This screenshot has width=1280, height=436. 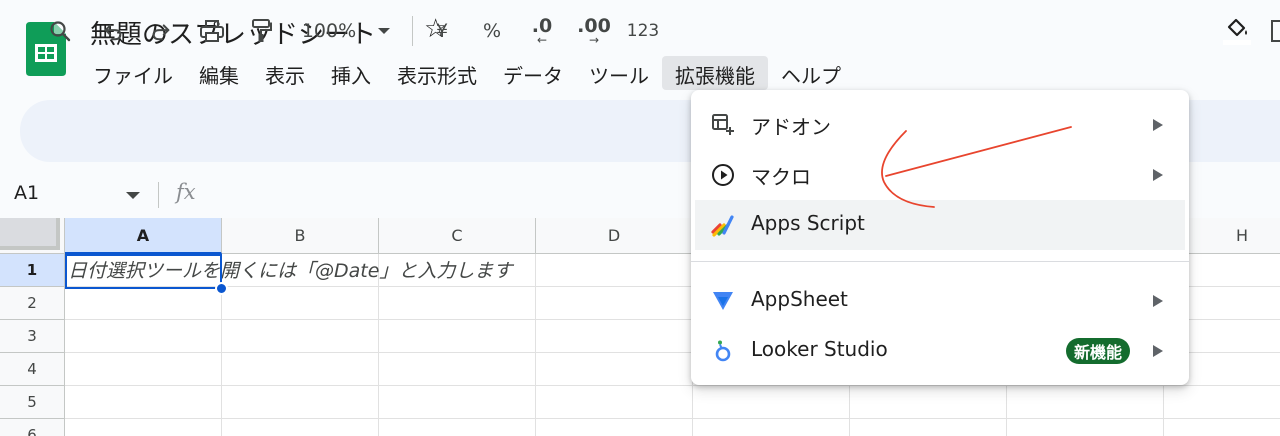 I want to click on cell-b3, so click(x=300, y=336).